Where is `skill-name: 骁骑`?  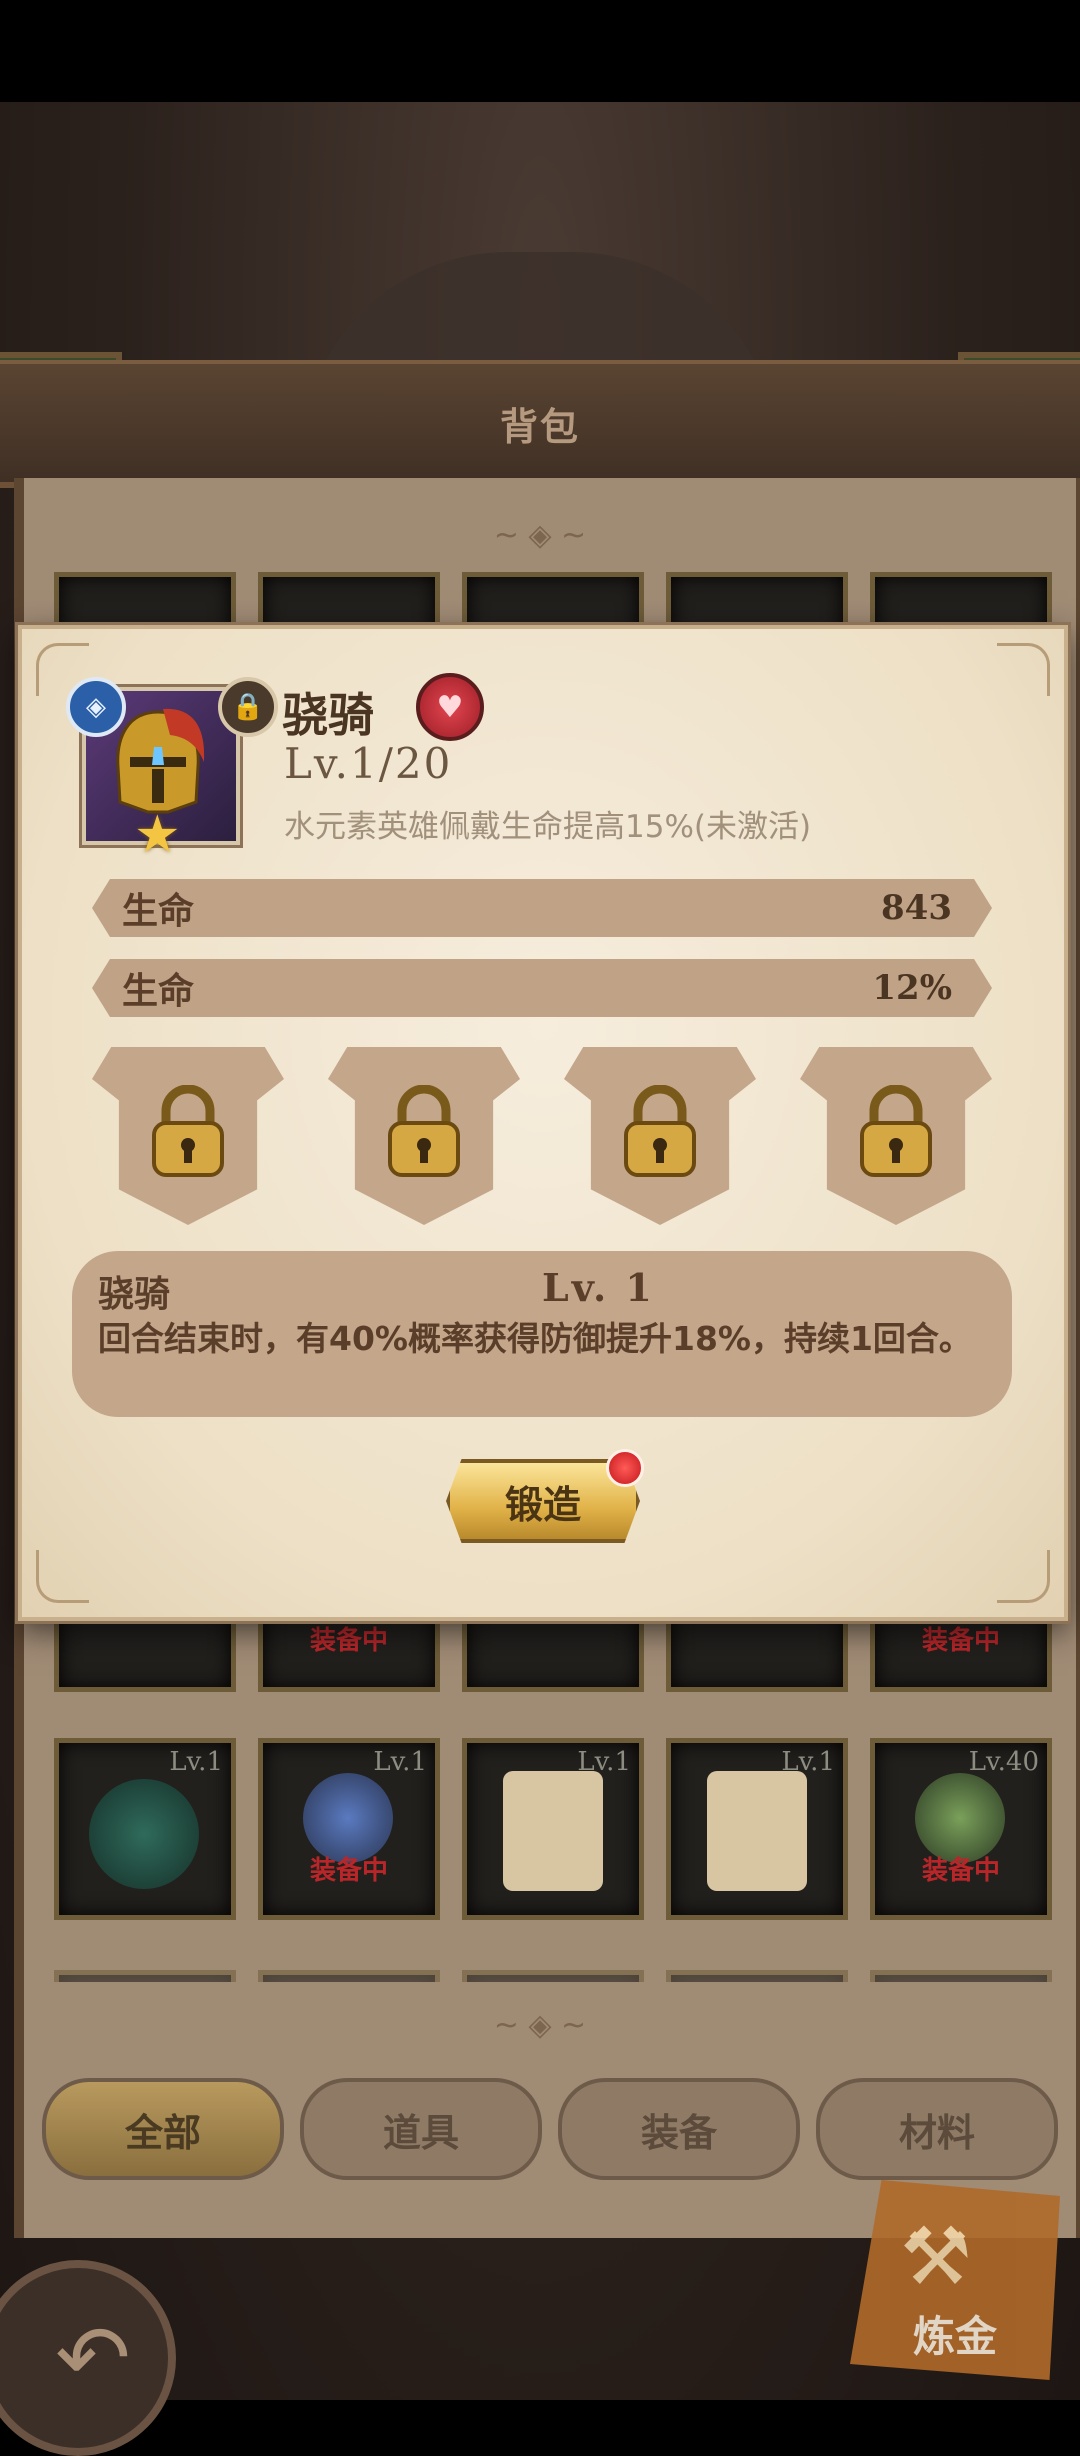 skill-name: 骁骑 is located at coordinates (134, 1294).